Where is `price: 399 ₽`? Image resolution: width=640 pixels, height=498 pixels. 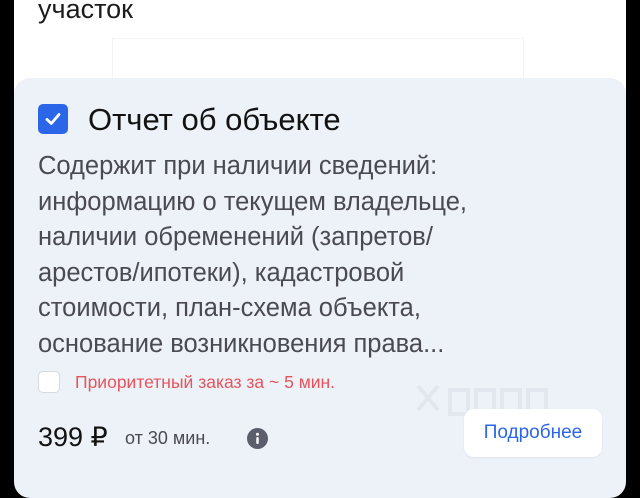 price: 399 ₽ is located at coordinates (73, 437).